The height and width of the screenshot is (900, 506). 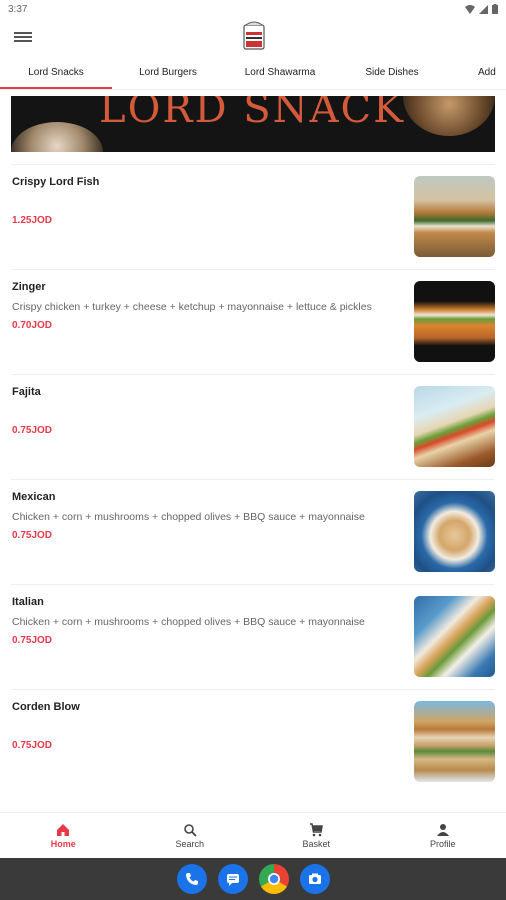 I want to click on tab-lord-shawarma: Lord Shawarma, so click(x=280, y=73).